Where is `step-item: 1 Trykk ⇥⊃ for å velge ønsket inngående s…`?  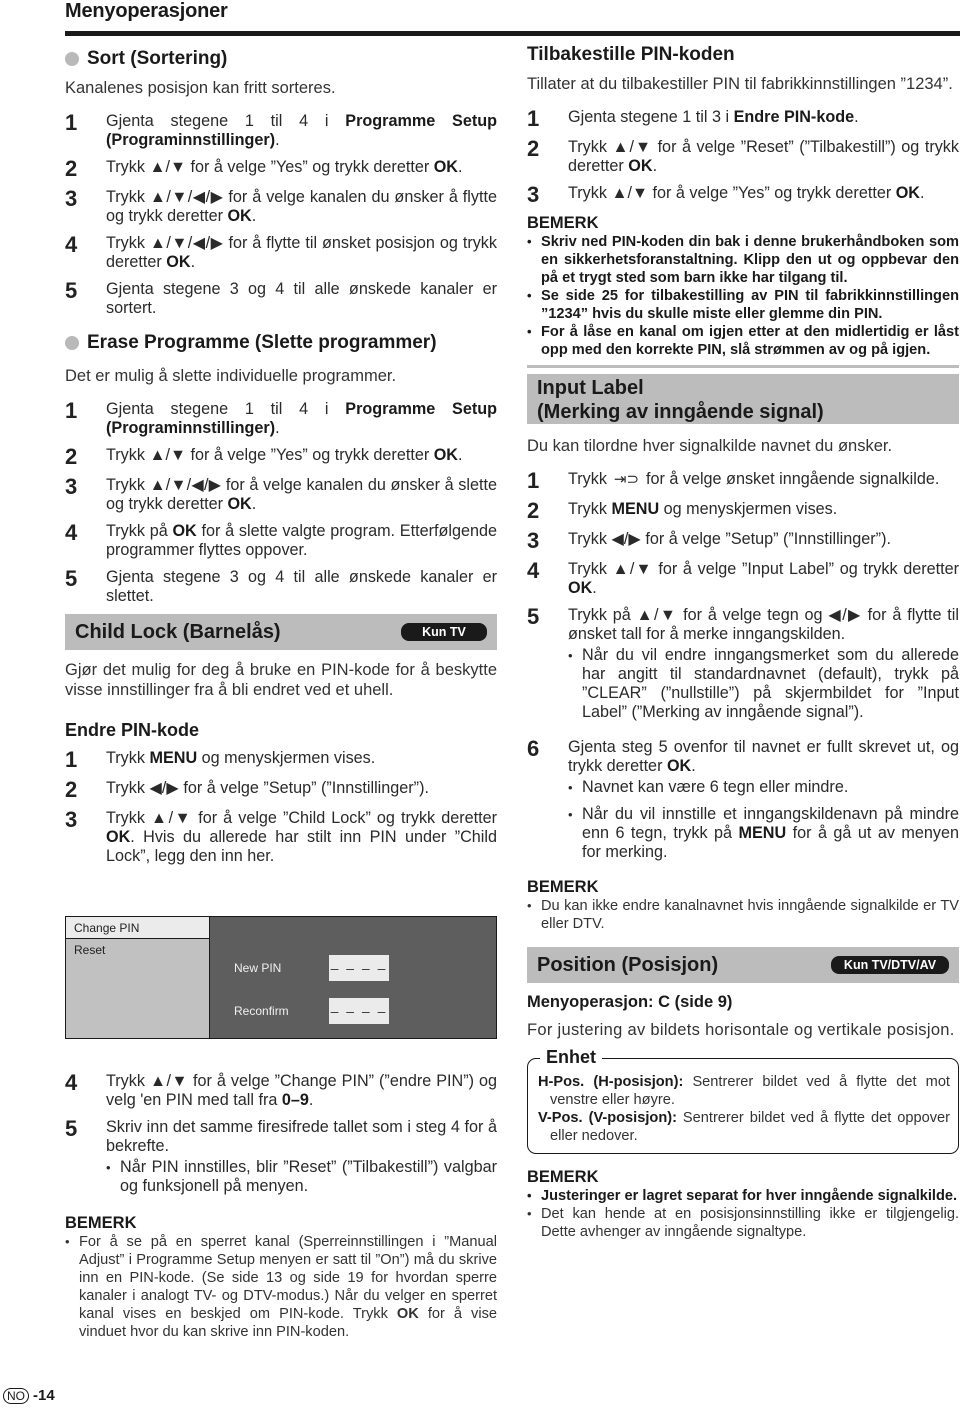 step-item: 1 Trykk ⇥⊃ for å velge ønsket inngående s… is located at coordinates (743, 481).